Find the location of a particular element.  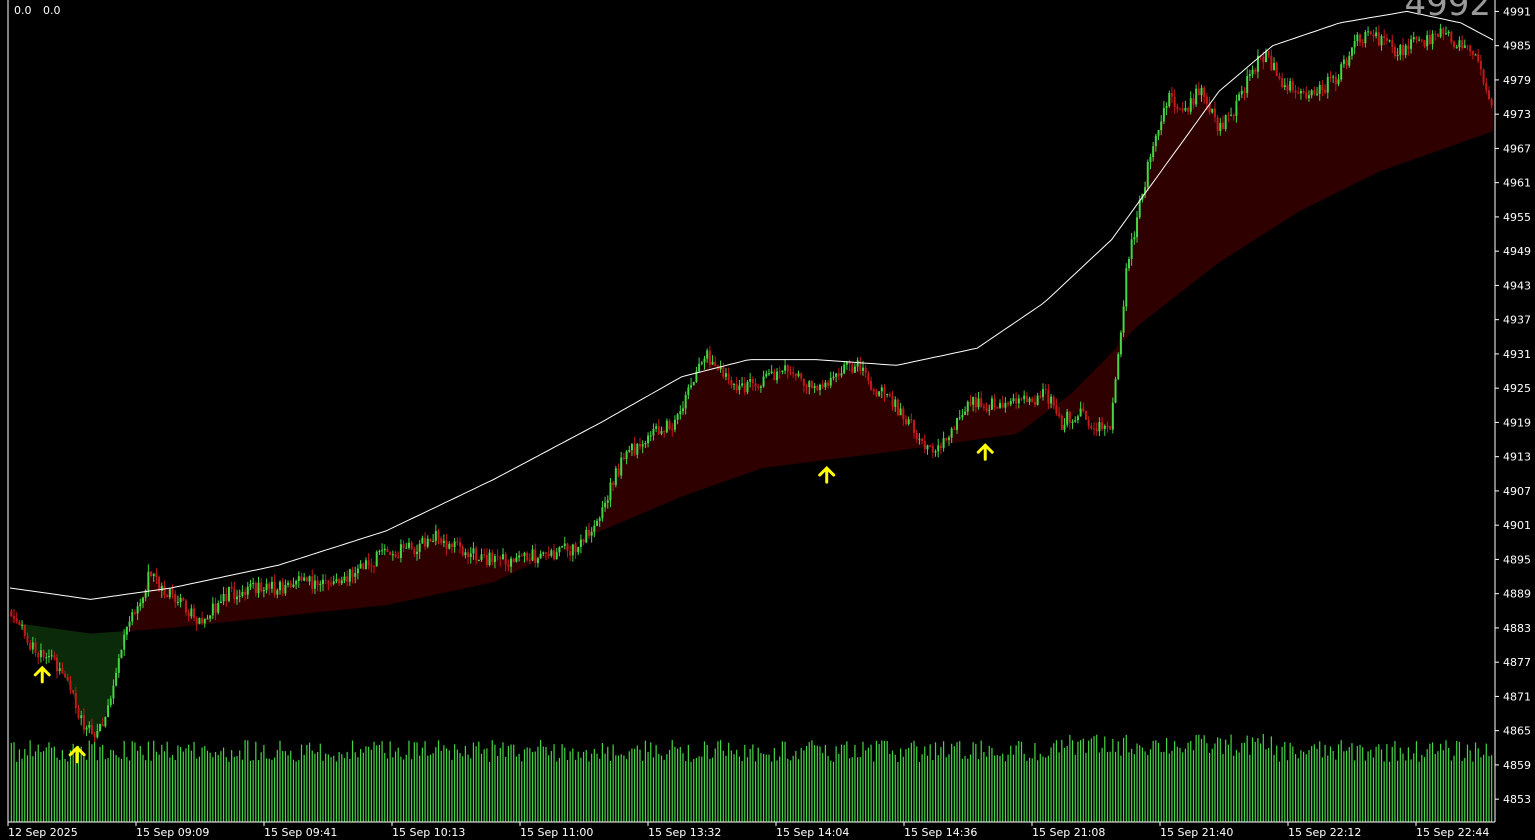

price-tick-label: 4943 is located at coordinates (1517, 285).